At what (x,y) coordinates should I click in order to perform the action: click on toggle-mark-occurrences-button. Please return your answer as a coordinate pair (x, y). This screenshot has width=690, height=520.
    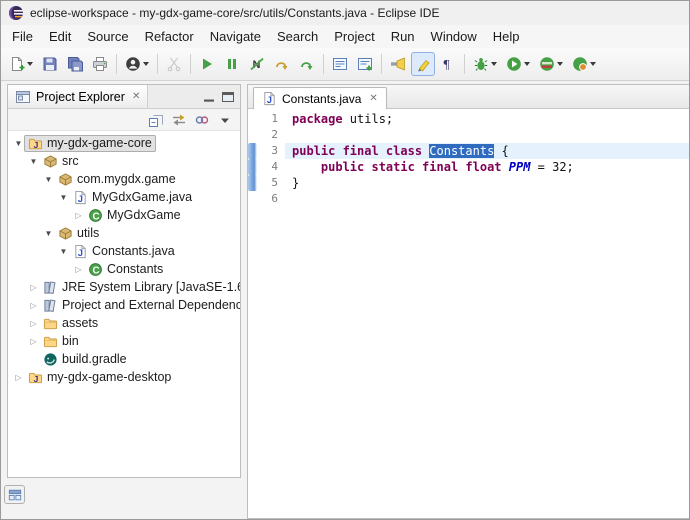
    Looking at the image, I should click on (423, 64).